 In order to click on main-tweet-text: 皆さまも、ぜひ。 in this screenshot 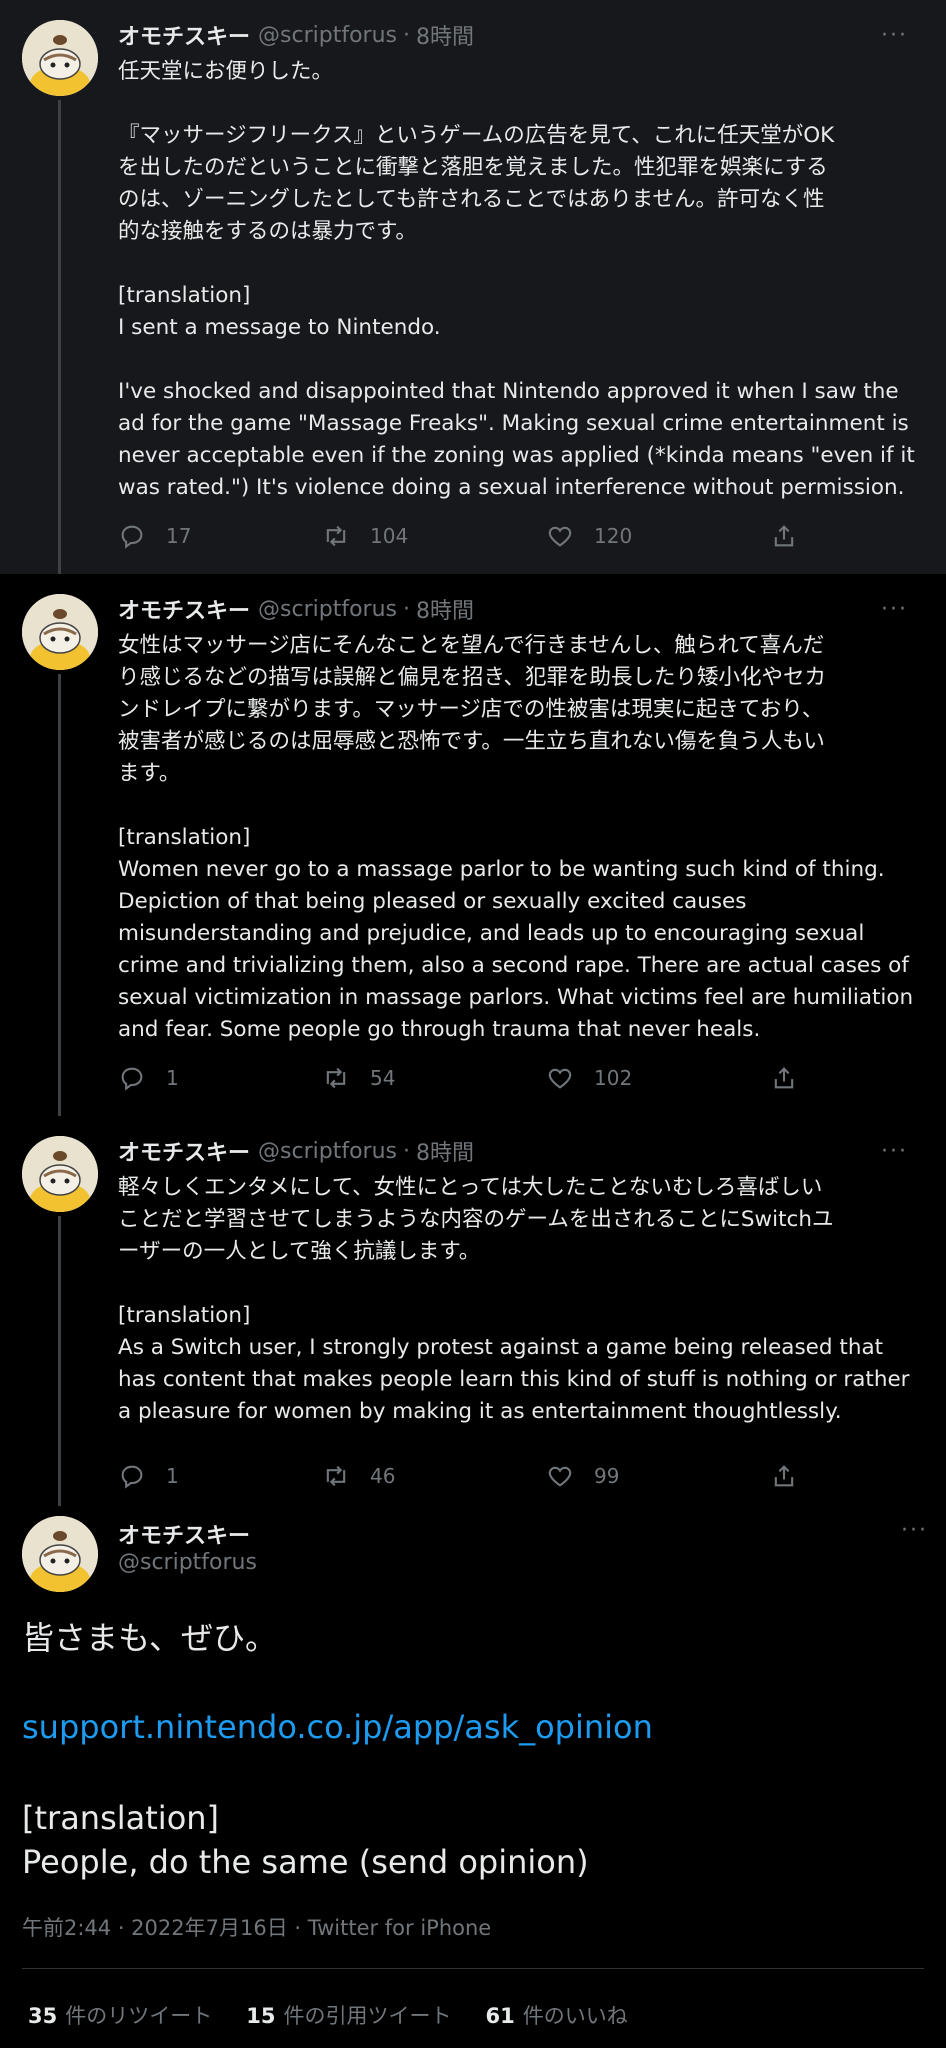, I will do `click(150, 1638)`.